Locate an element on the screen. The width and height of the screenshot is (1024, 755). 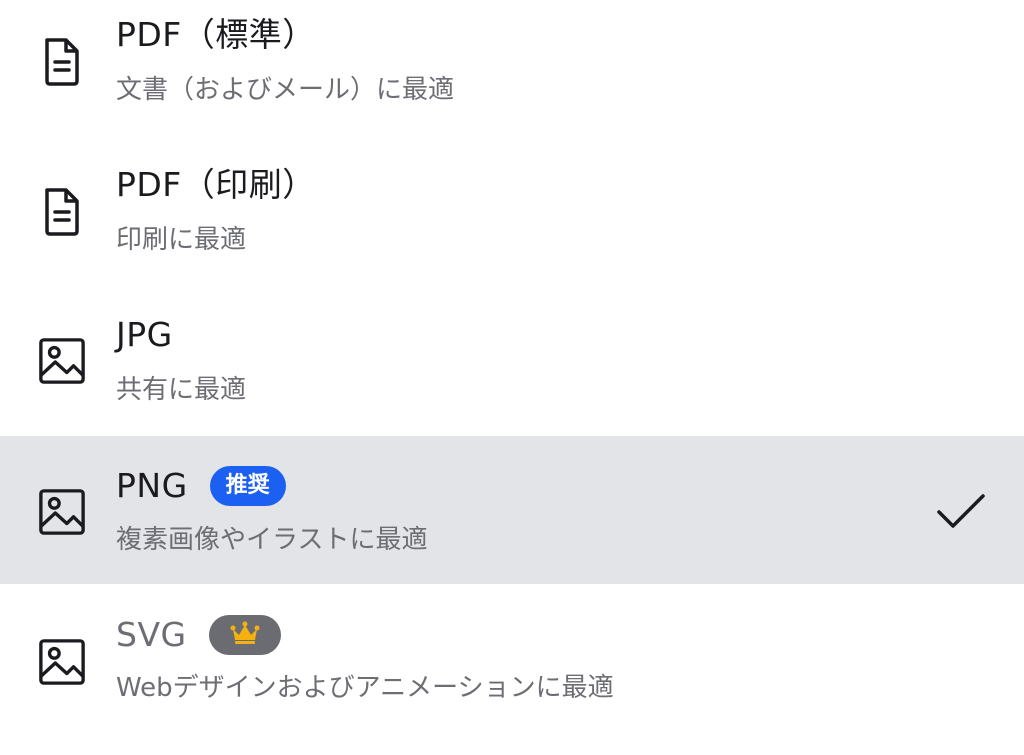
option-title: JPG is located at coordinates (144, 334).